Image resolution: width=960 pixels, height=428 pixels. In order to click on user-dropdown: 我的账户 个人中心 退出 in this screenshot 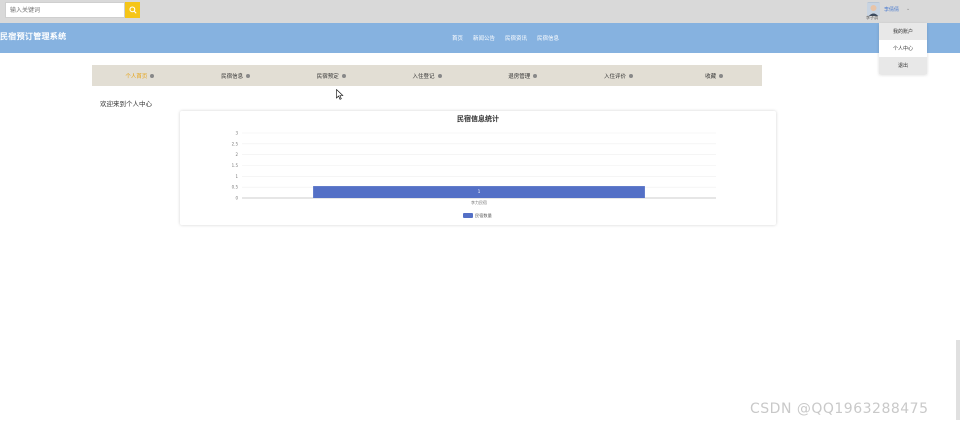, I will do `click(903, 48)`.